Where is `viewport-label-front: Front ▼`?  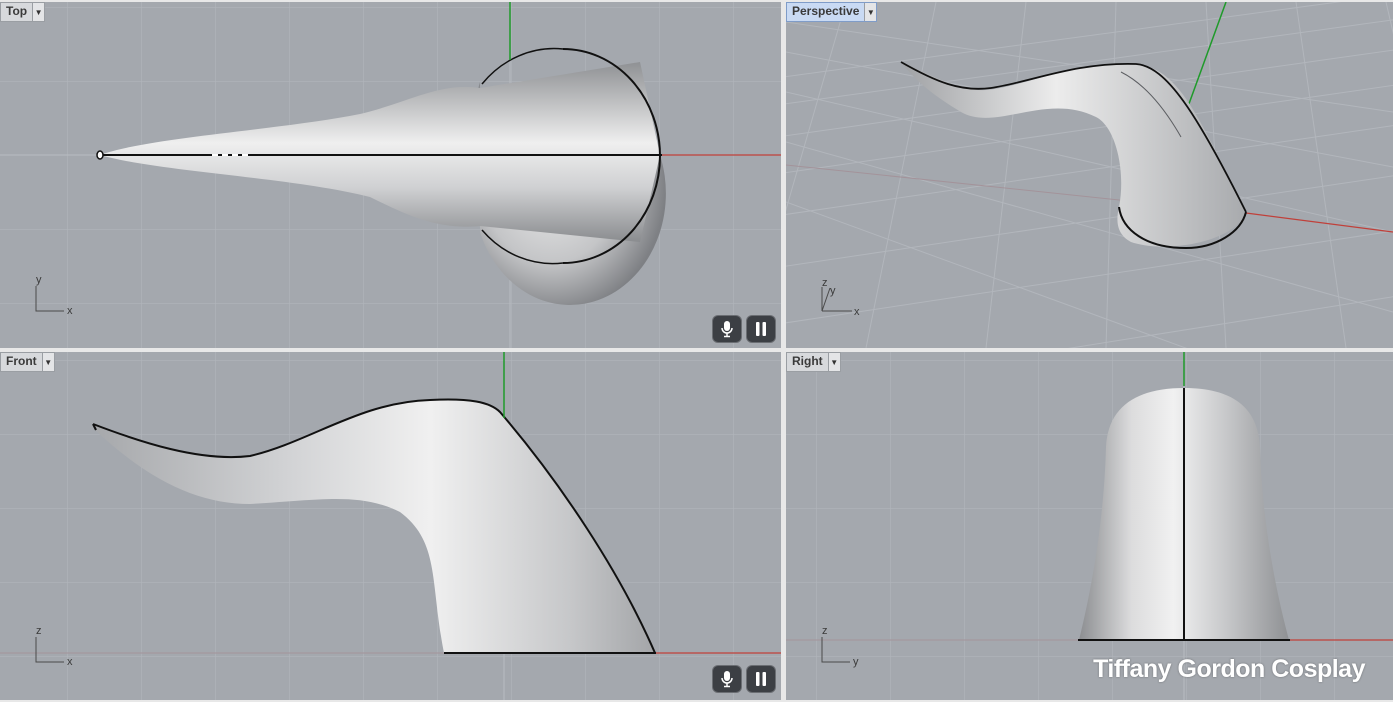
viewport-label-front: Front ▼ is located at coordinates (27, 362).